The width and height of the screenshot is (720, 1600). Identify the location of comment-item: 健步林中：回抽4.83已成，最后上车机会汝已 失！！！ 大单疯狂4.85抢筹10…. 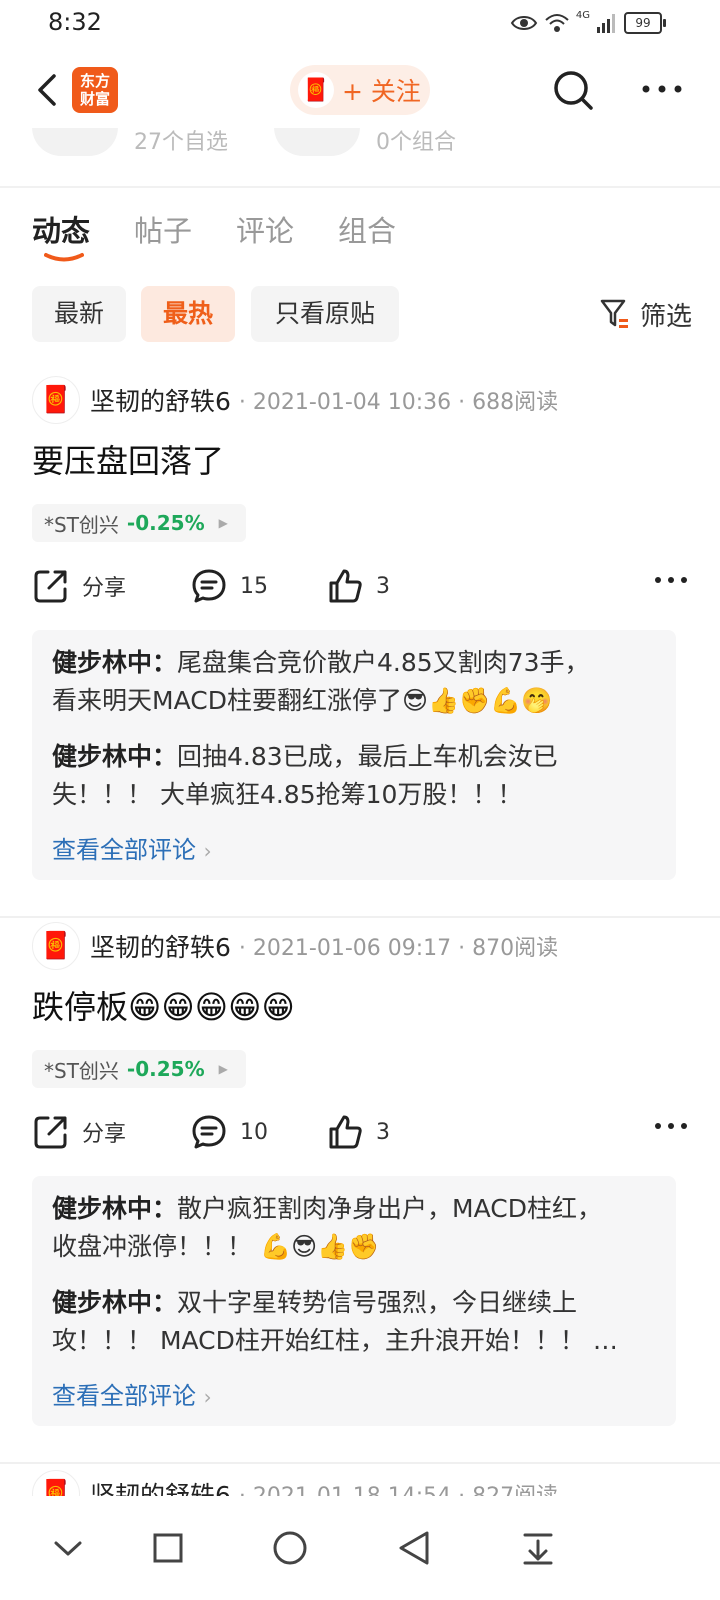
(352, 776).